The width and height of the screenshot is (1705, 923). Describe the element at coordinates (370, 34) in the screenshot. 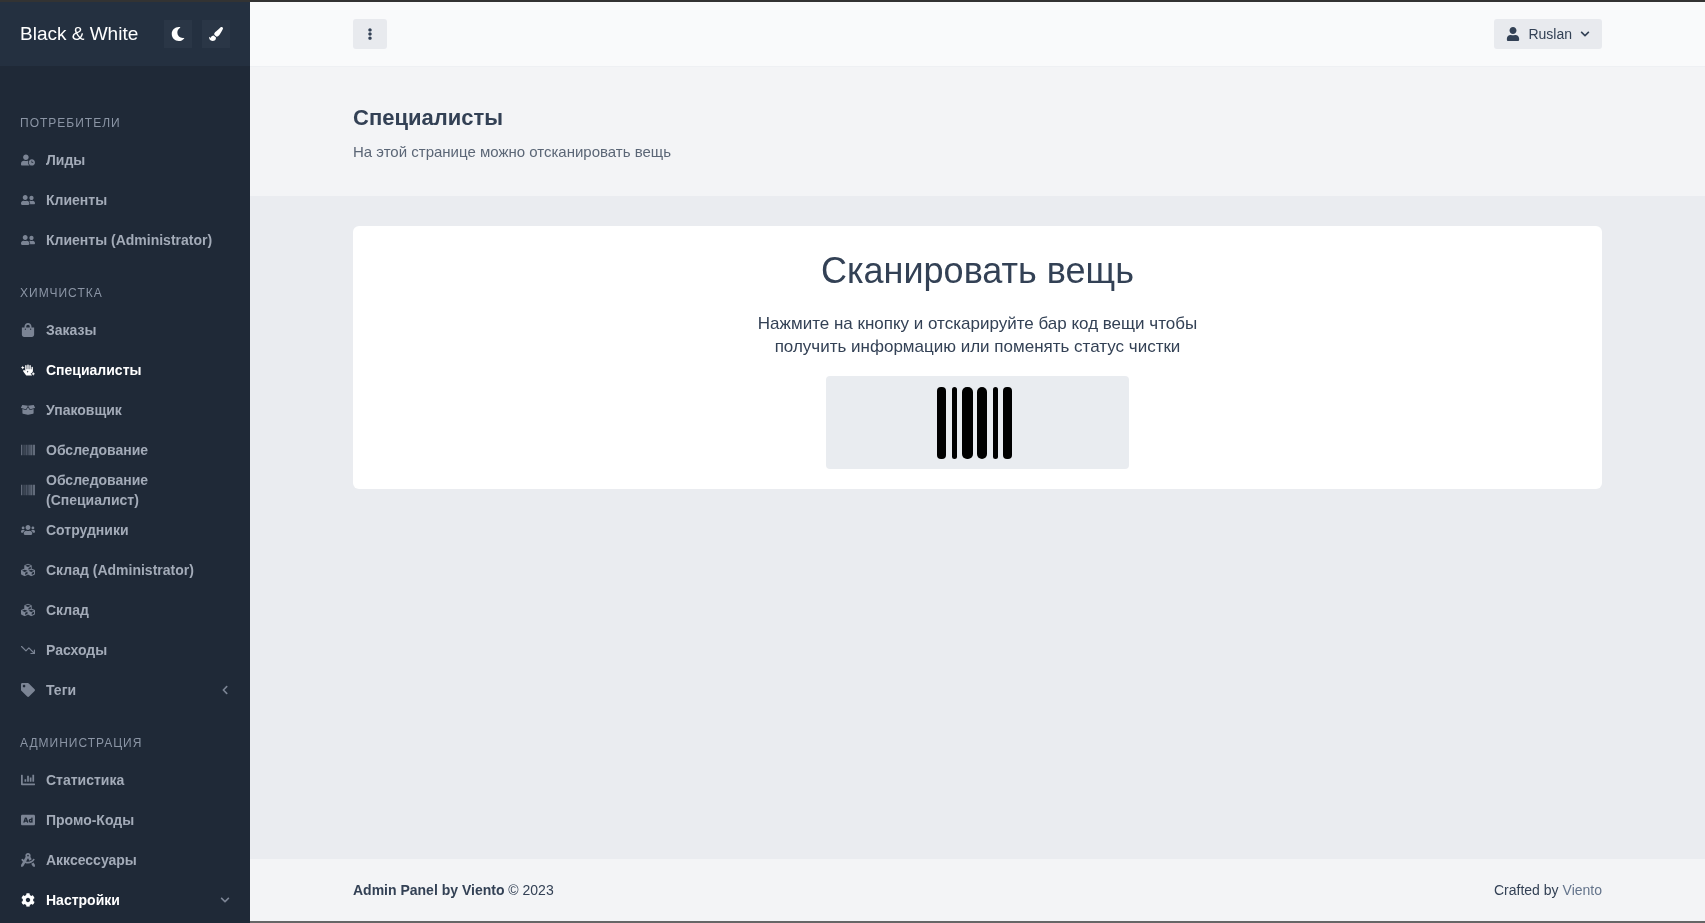

I see `menu-button` at that location.